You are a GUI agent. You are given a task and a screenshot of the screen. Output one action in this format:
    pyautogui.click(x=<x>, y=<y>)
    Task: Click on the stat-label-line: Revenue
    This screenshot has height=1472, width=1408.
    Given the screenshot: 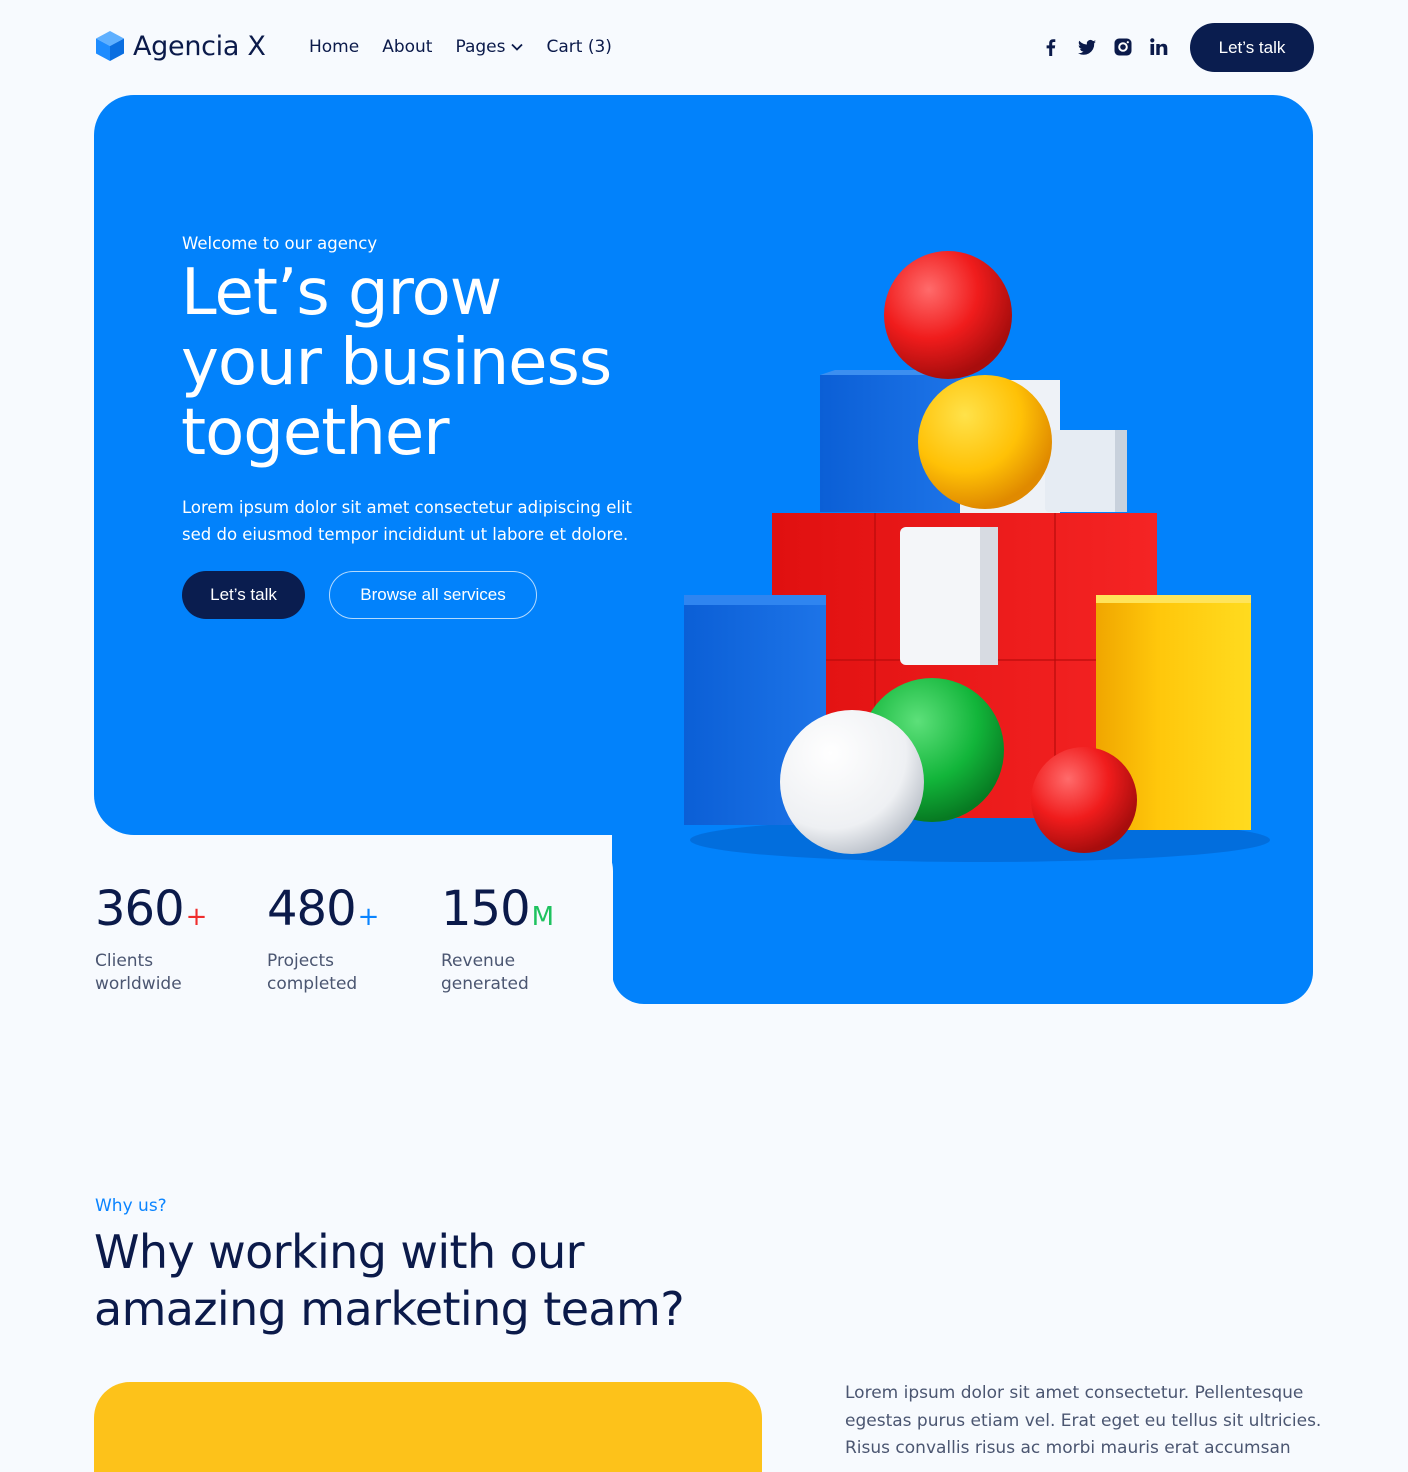 What is the action you would take?
    pyautogui.click(x=478, y=961)
    